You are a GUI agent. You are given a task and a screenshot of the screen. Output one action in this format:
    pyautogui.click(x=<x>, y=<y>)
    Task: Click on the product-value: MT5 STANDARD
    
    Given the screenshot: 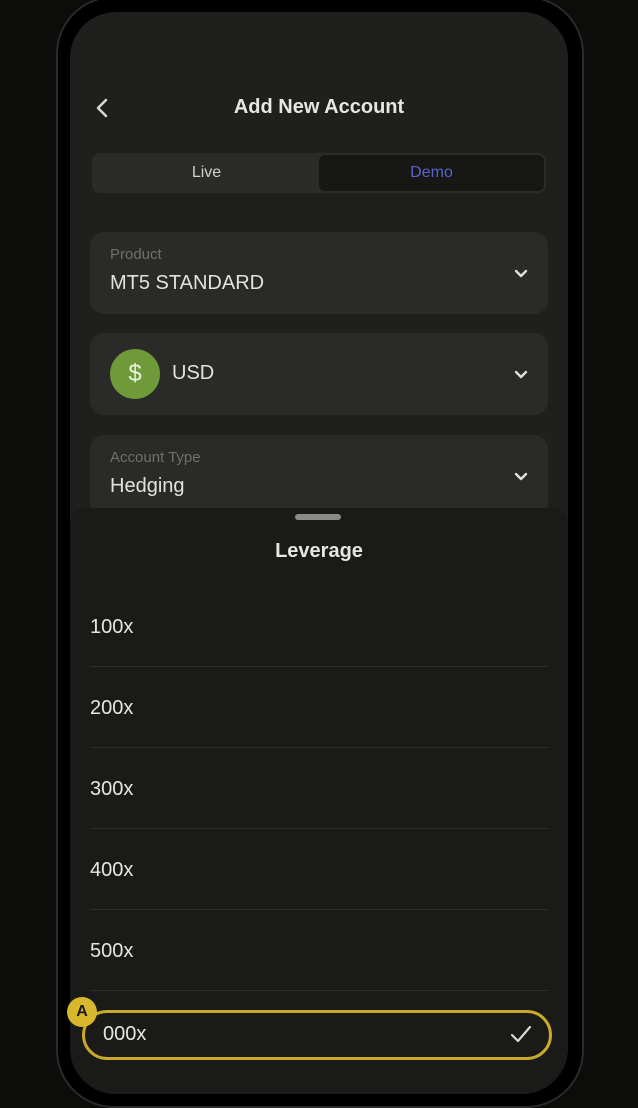 What is the action you would take?
    pyautogui.click(x=187, y=283)
    